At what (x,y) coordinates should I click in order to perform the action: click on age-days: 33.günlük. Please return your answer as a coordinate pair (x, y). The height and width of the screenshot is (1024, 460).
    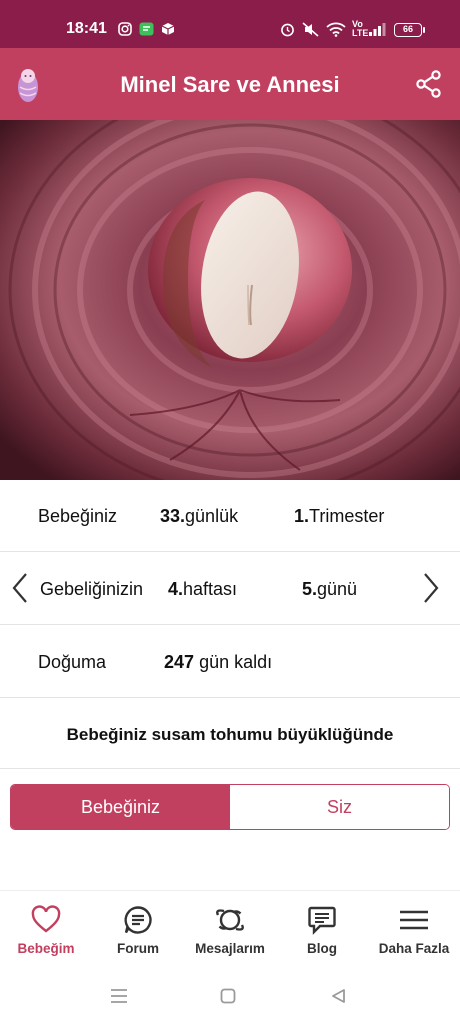
    Looking at the image, I should click on (199, 516).